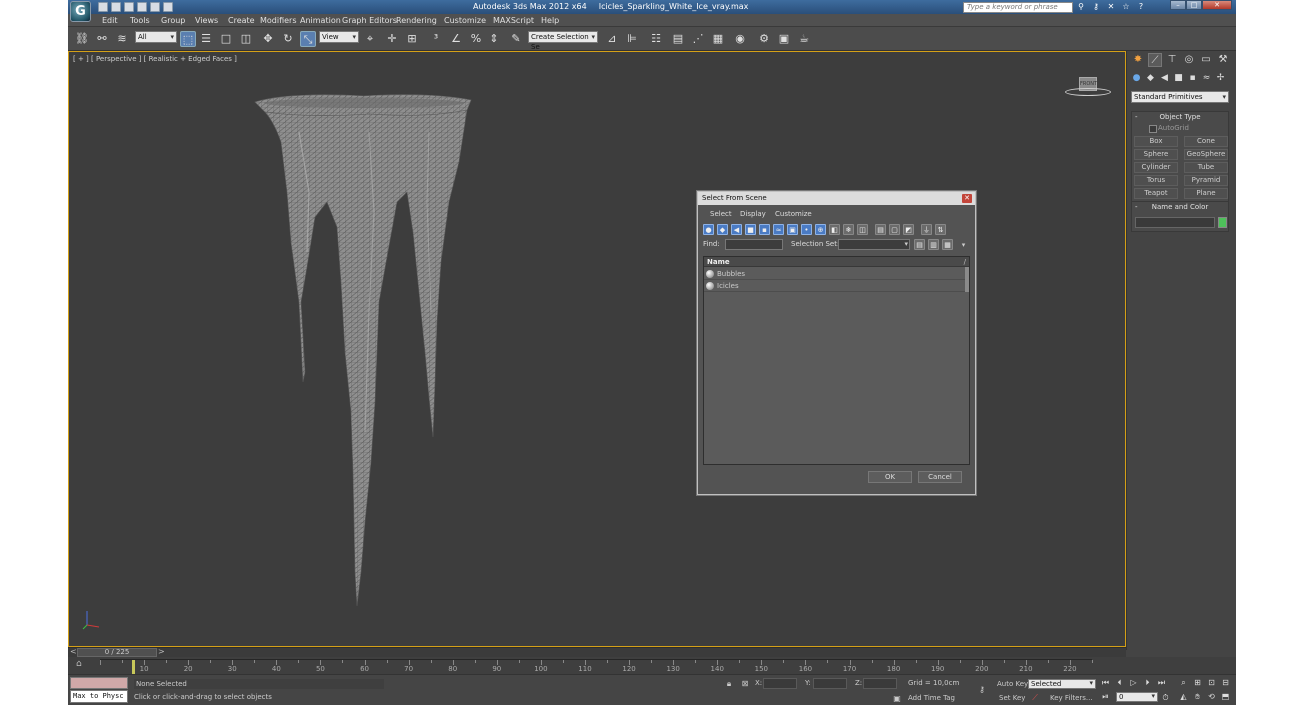 The image size is (1304, 705). I want to click on link-icon: ⛓, so click(82, 39).